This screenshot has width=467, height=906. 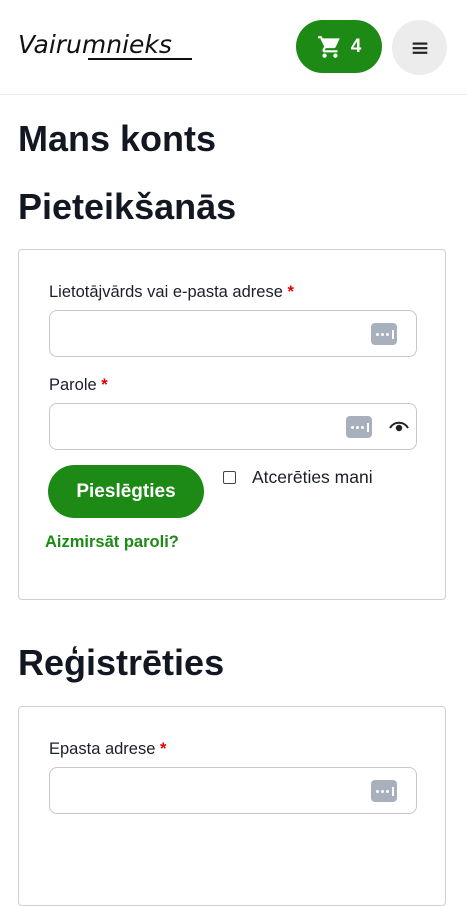 I want to click on page-title: Mans konts, so click(x=117, y=138).